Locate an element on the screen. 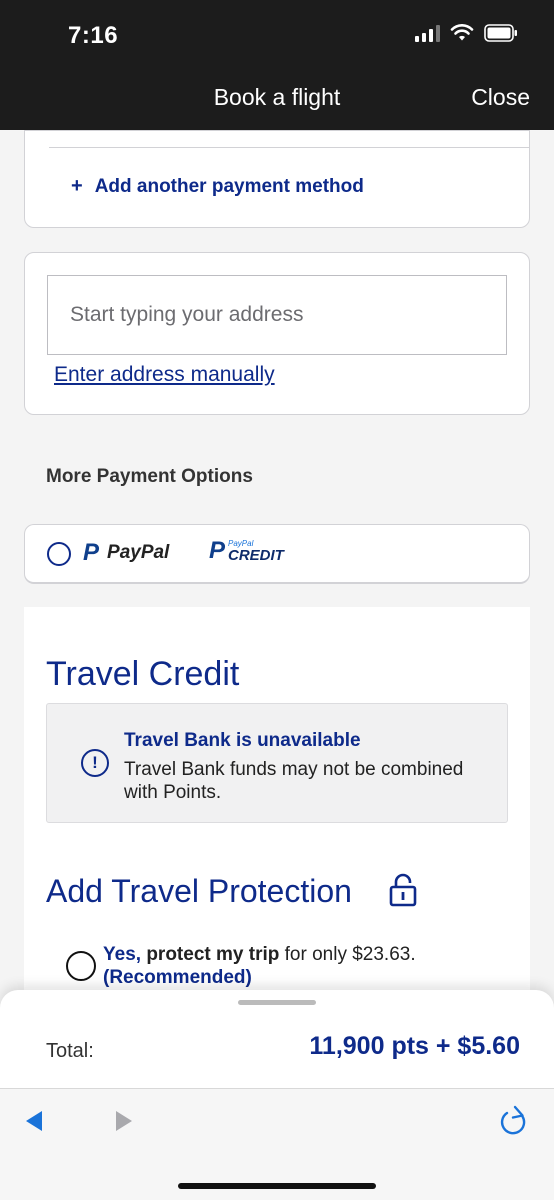 This screenshot has height=1200, width=554. total-value: 11,900 pts + $5.60 is located at coordinates (414, 1046).